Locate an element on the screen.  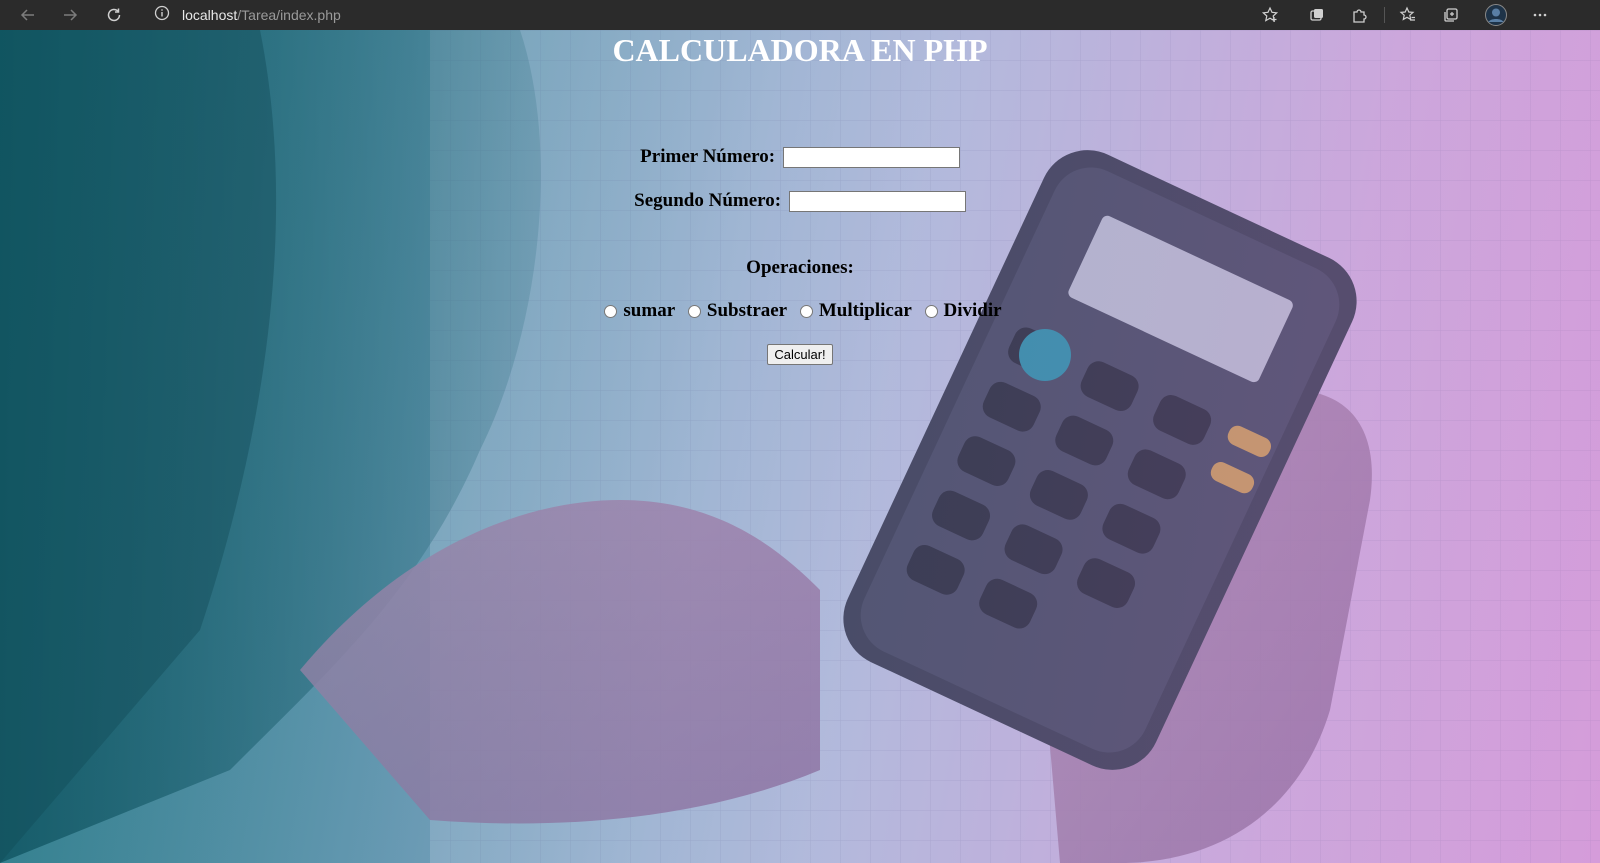
browser-toolbar: localhost/Tarea/index.php is located at coordinates (800, 15).